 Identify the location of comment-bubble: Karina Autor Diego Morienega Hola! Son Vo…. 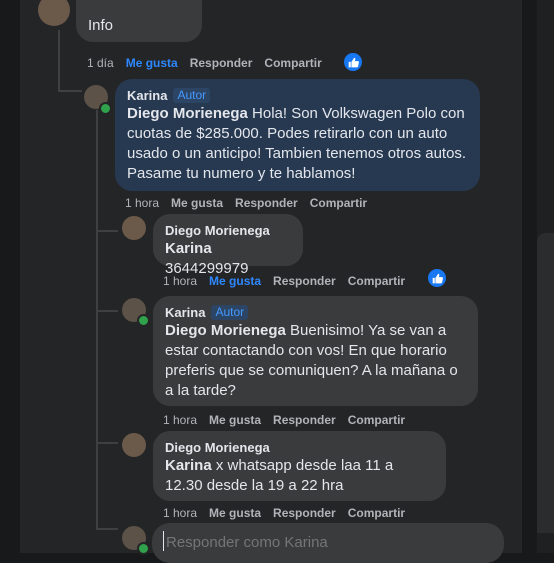
(297, 135).